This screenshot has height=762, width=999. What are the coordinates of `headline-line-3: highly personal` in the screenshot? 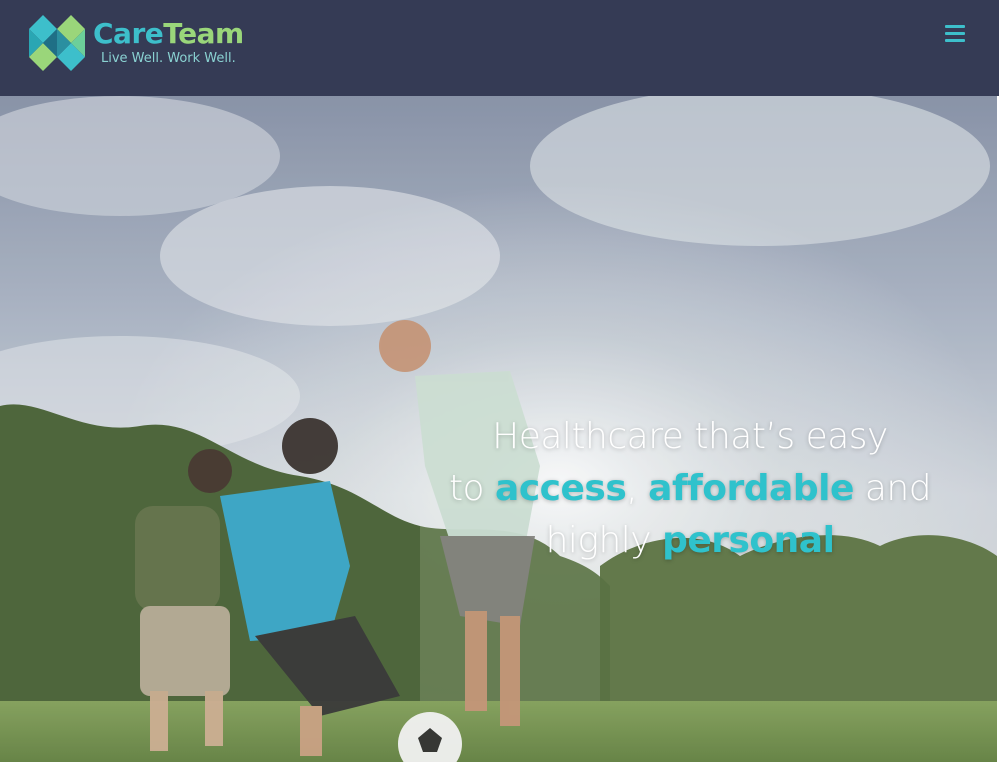 It's located at (690, 541).